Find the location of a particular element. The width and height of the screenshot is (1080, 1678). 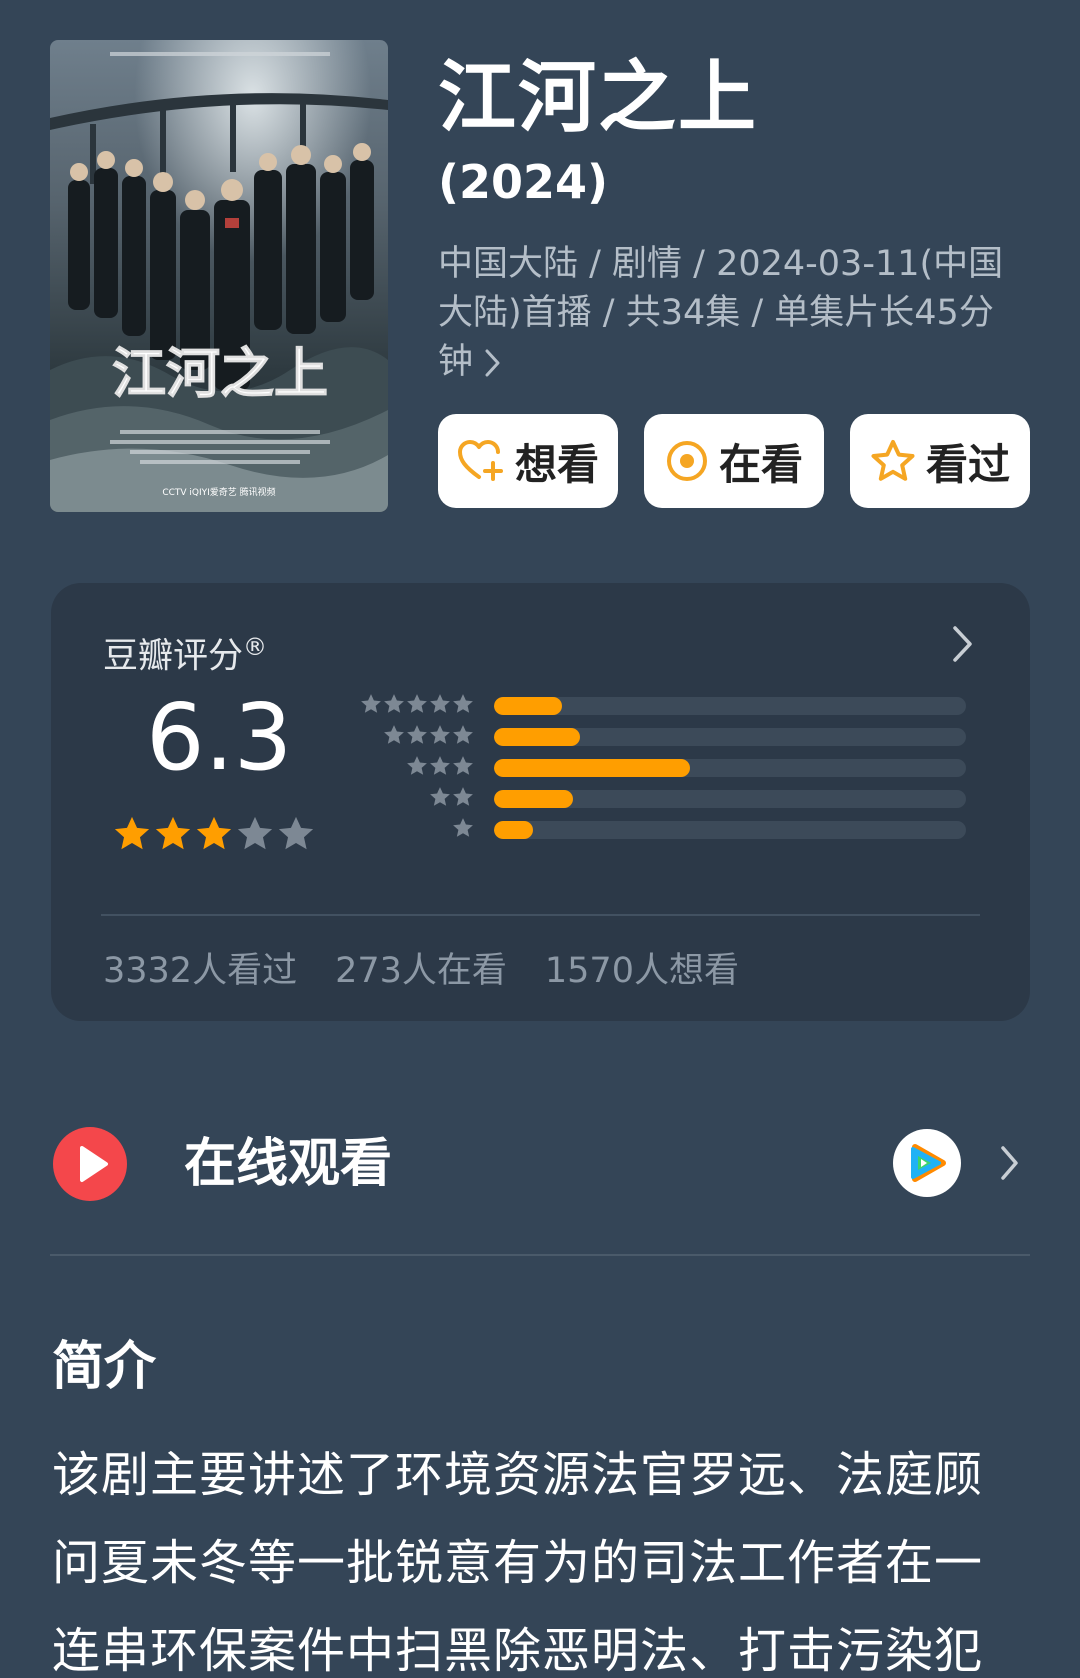

want-count: 1570人想看 is located at coordinates (642, 971).